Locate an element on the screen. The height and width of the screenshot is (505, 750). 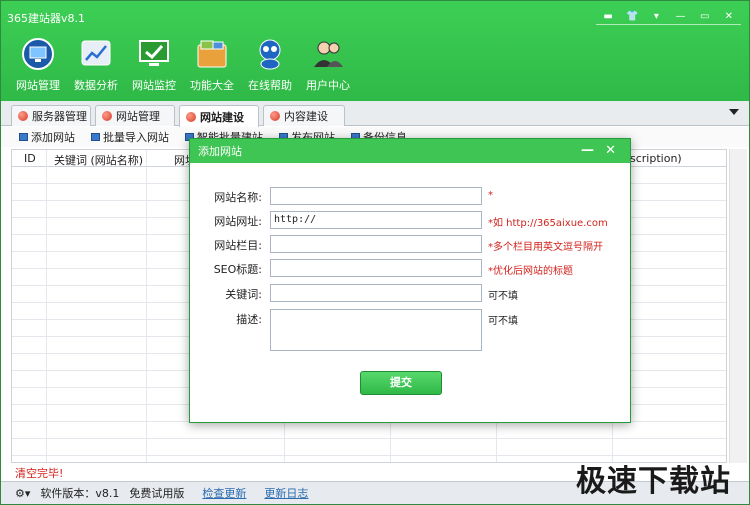
tab-strip: 服务器管理 网站管理 网站建设 内容建设 is located at coordinates (375, 114).